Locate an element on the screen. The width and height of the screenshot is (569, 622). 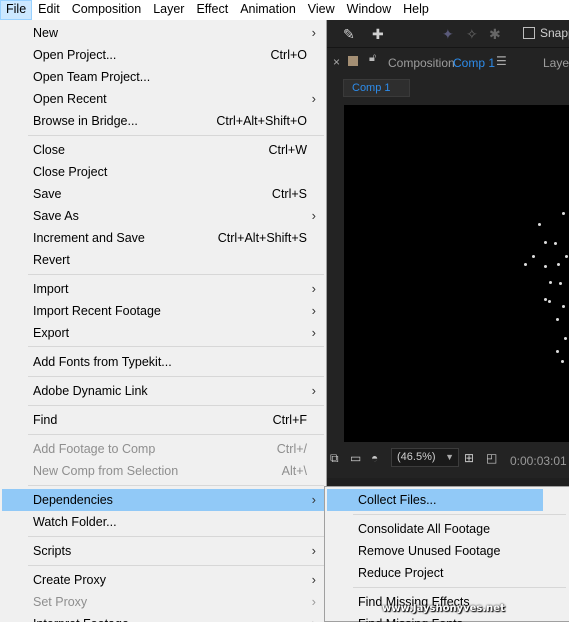
menu-item-label: New Comp from Selection is located at coordinates (106, 471).